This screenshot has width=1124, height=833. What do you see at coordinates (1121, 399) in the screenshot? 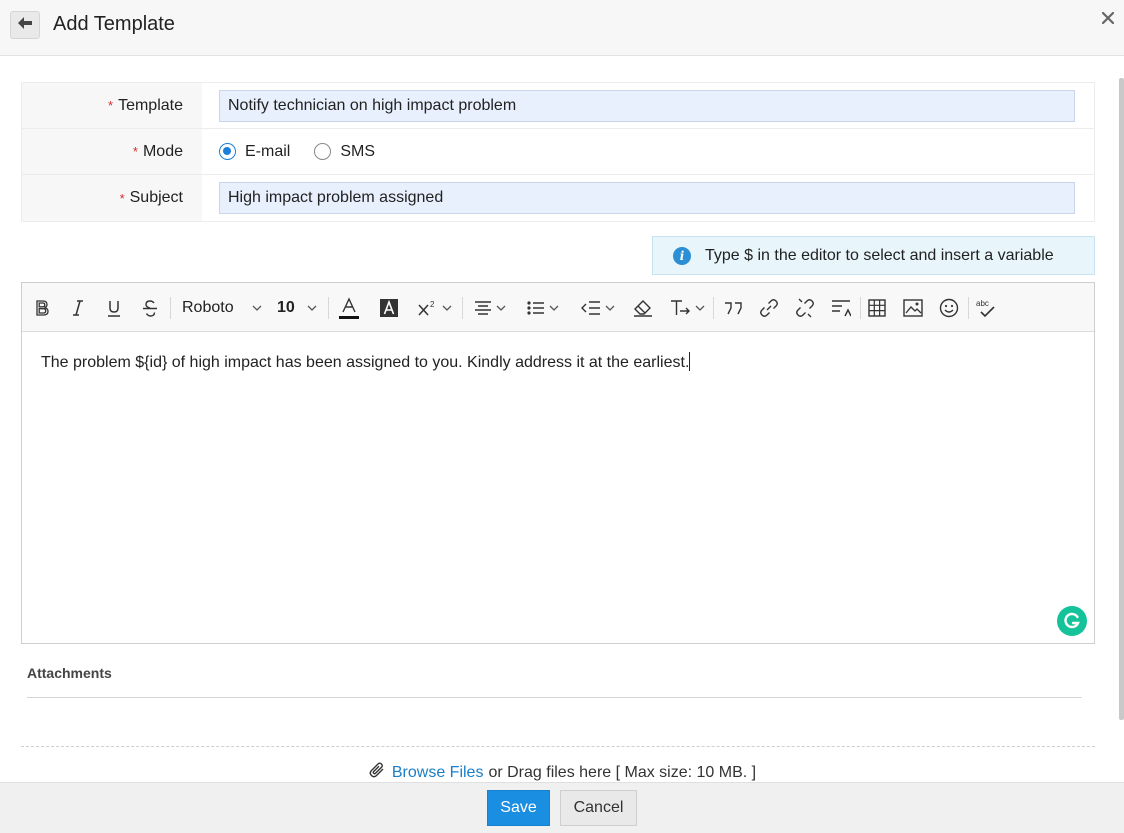
I see `scrollbar` at bounding box center [1121, 399].